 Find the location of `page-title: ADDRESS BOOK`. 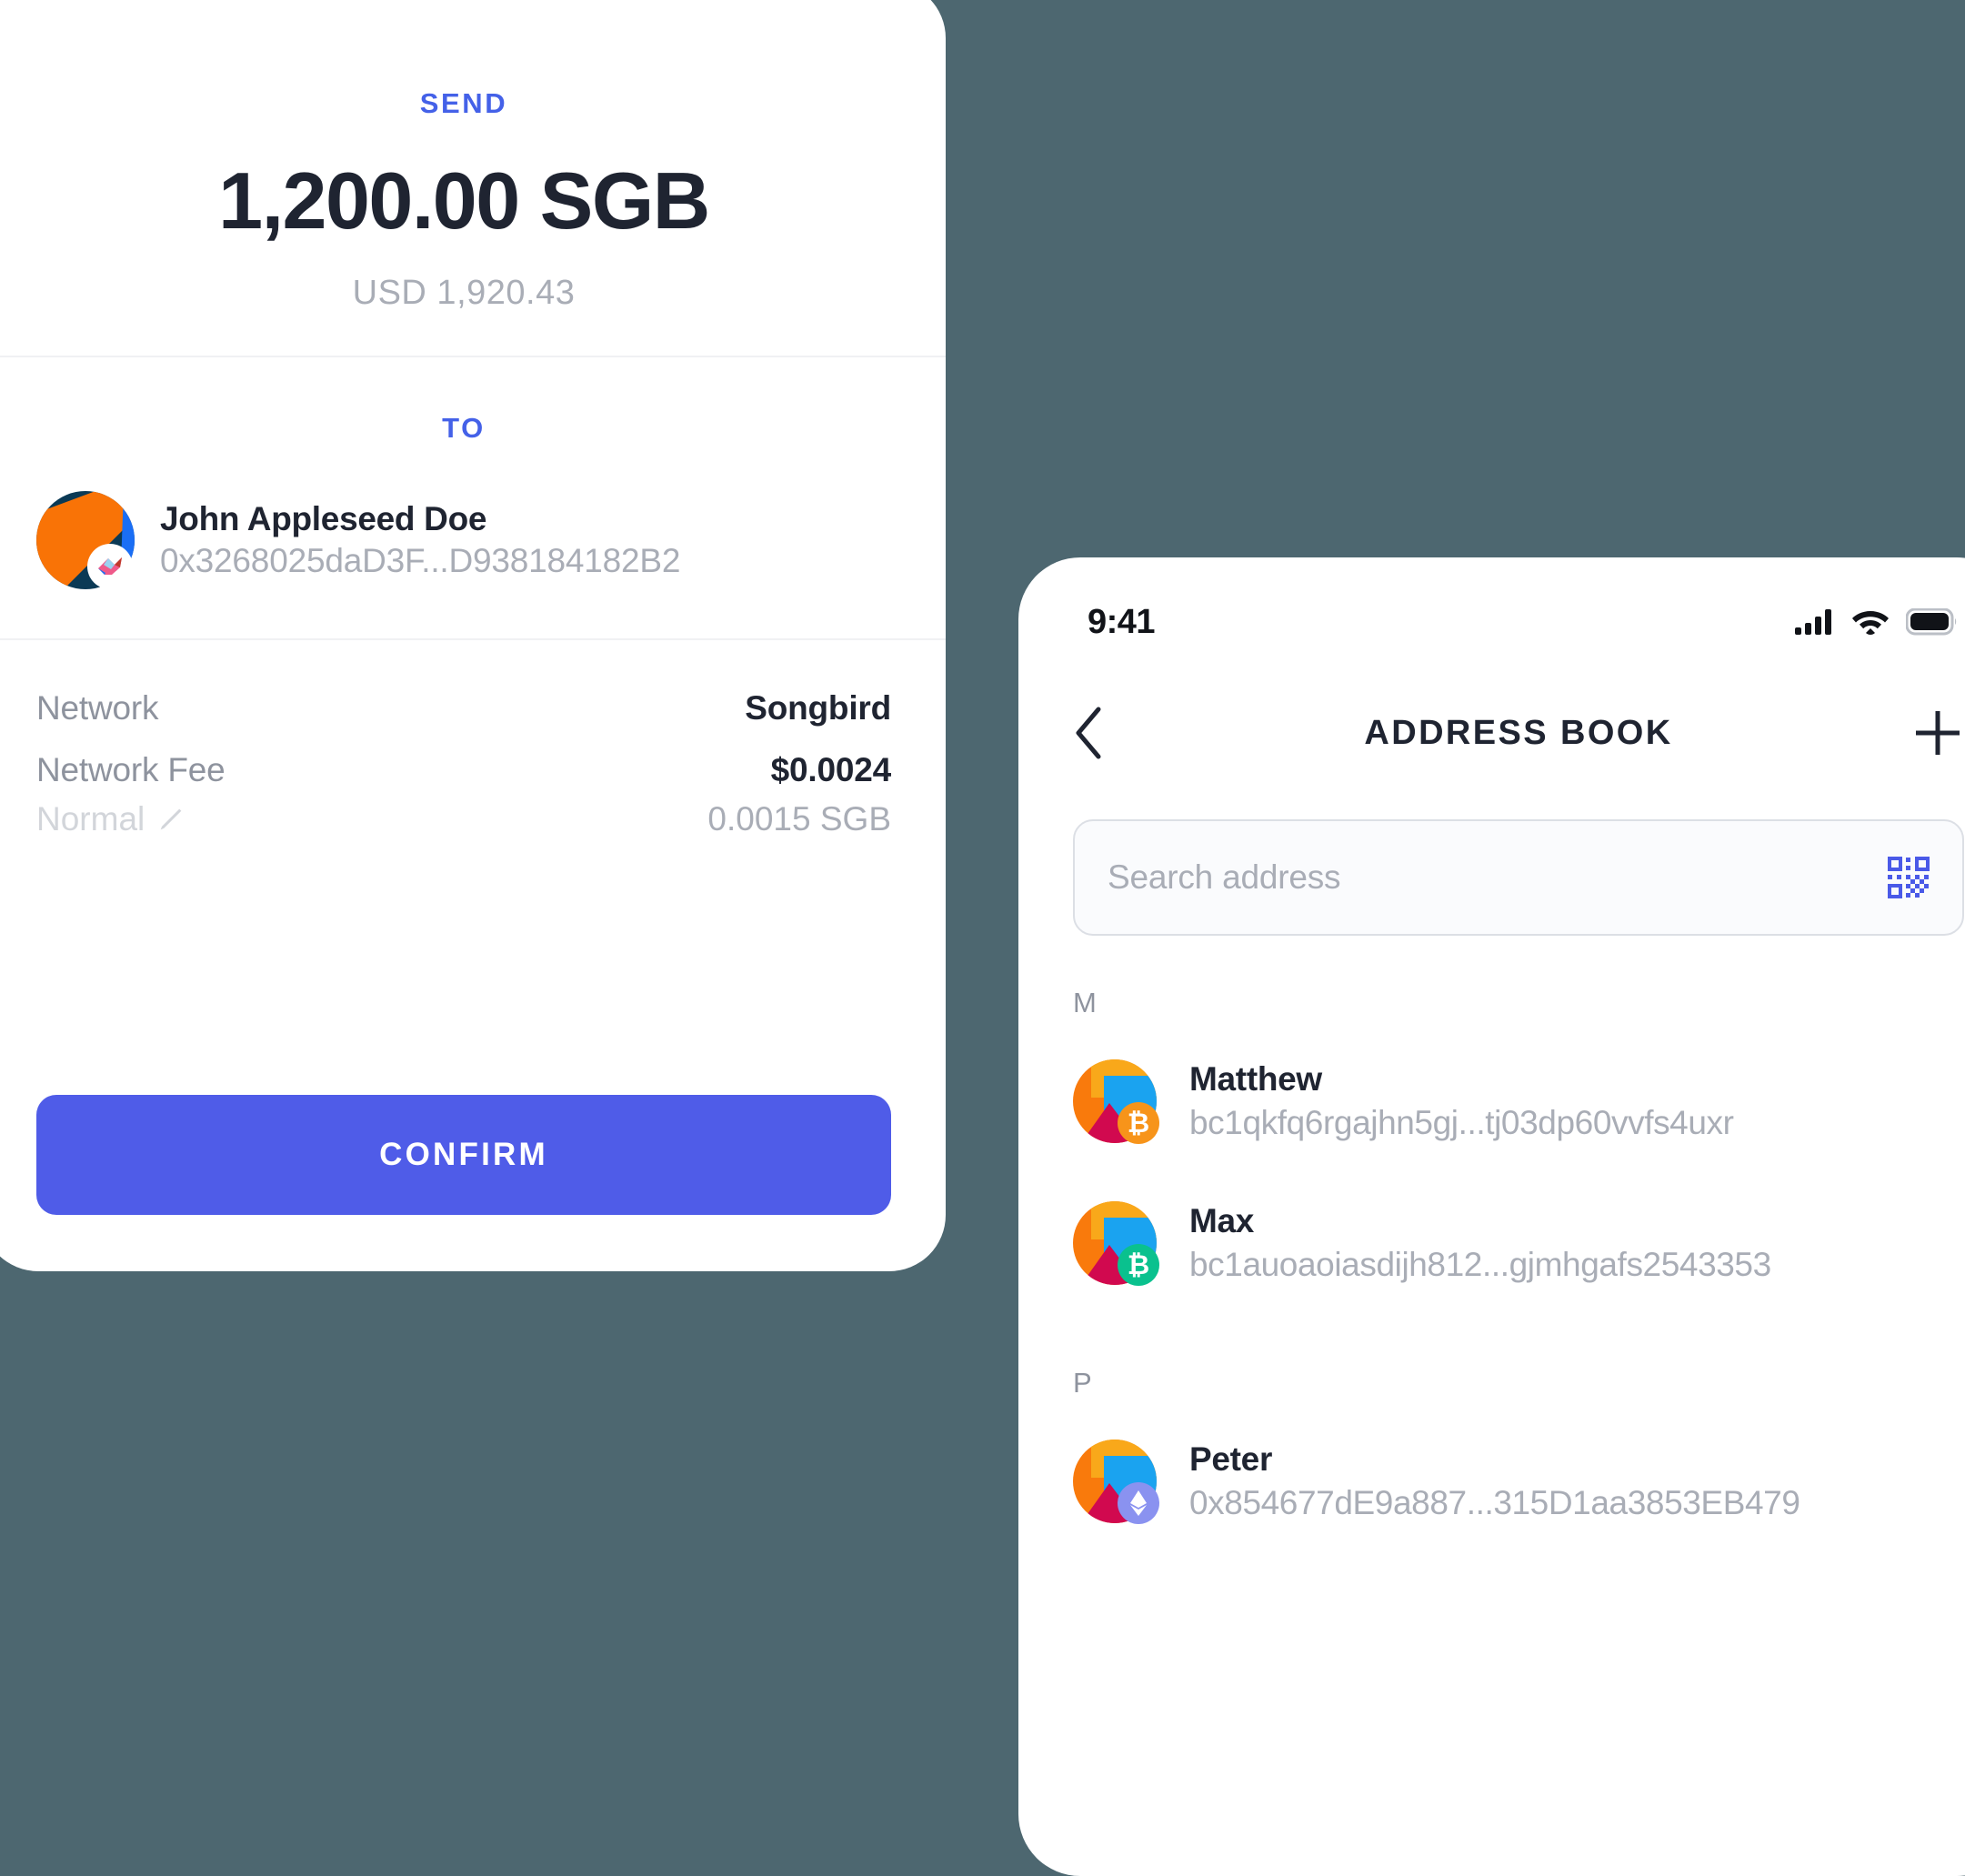

page-title: ADDRESS BOOK is located at coordinates (1518, 732).